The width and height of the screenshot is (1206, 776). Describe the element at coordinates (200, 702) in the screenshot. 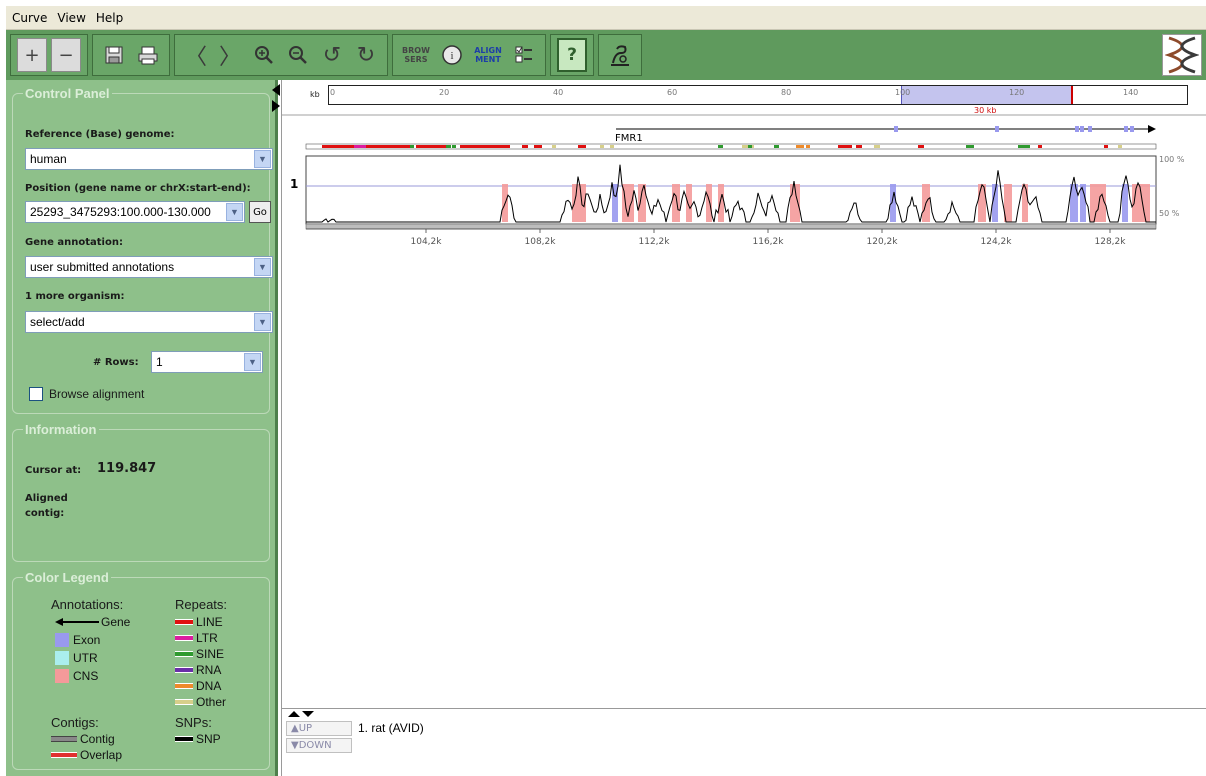

I see `legend-other: Other` at that location.